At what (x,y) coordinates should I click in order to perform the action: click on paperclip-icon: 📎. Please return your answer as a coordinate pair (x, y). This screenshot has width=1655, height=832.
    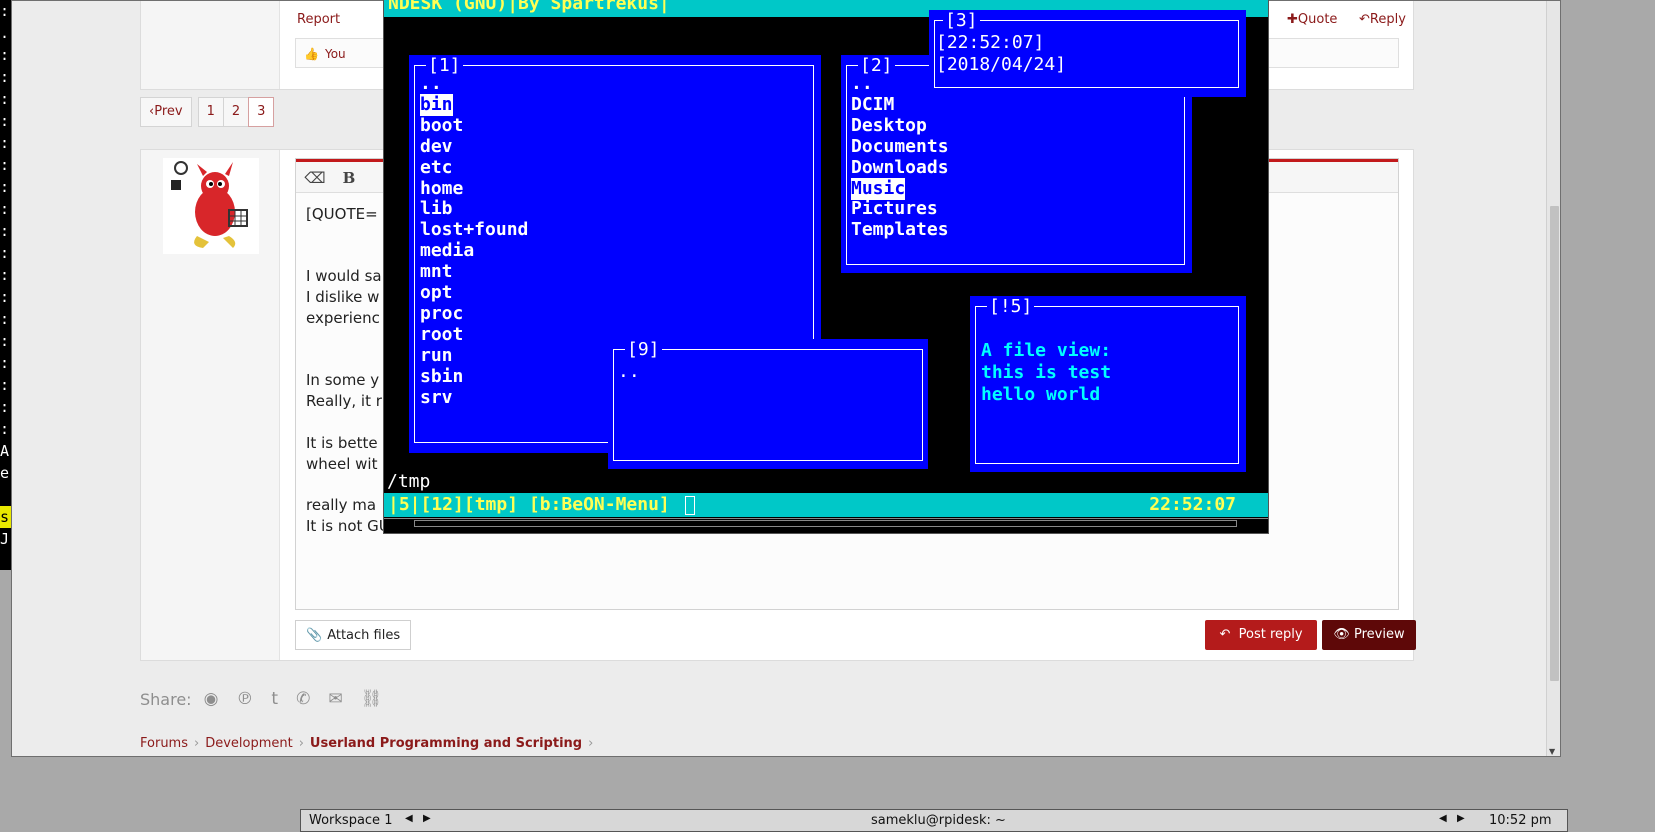
    Looking at the image, I should click on (314, 635).